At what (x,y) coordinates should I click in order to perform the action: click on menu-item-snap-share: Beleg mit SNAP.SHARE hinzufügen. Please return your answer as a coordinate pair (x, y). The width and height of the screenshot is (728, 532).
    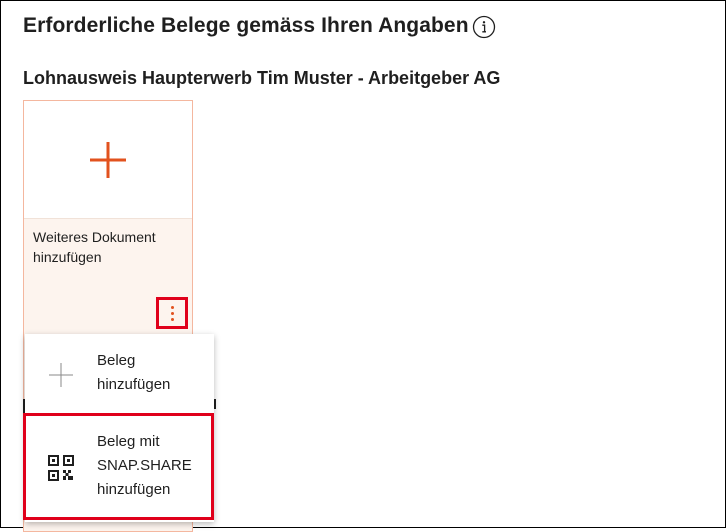
    Looking at the image, I should click on (119, 468).